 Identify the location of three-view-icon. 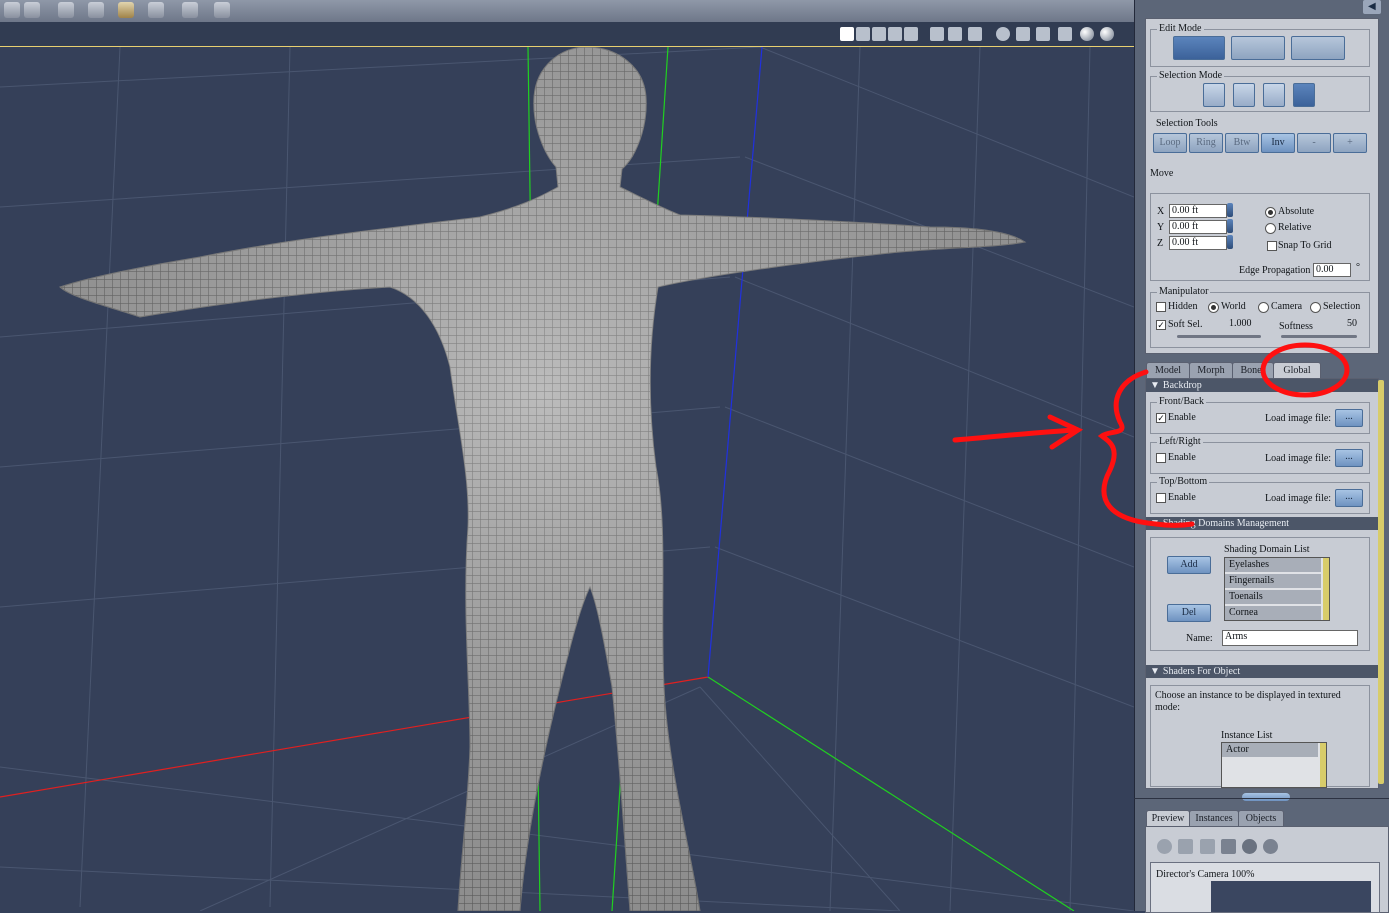
(879, 34).